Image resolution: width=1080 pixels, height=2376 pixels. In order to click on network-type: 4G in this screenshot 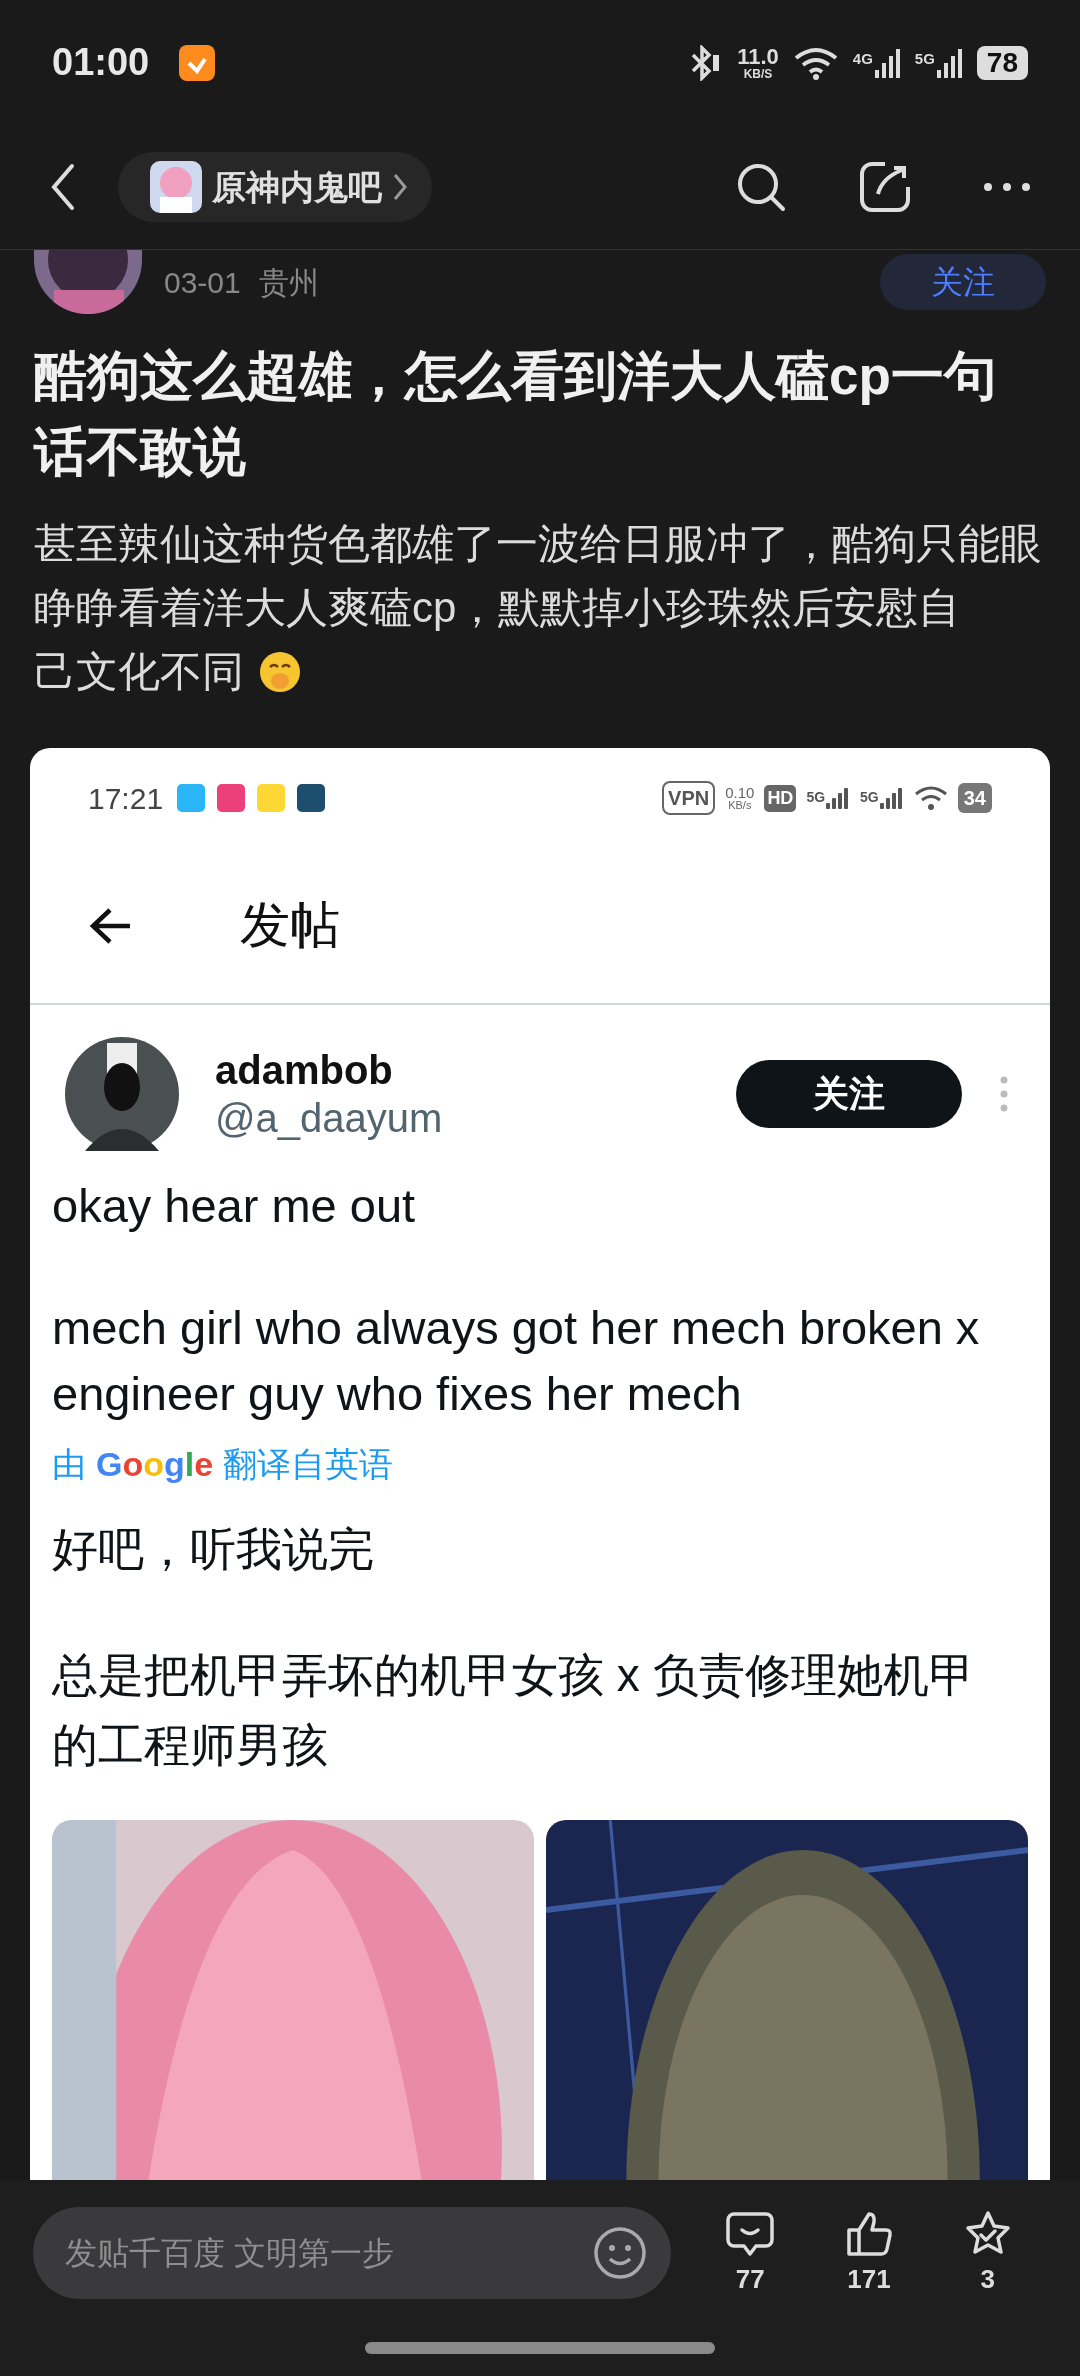, I will do `click(862, 58)`.